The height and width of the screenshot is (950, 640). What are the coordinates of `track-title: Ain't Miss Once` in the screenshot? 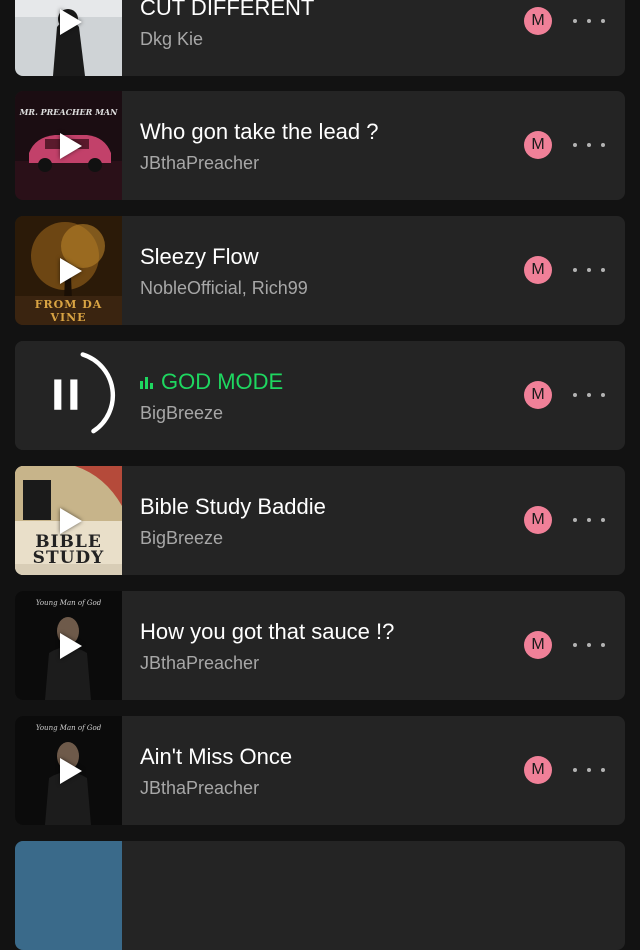 It's located at (216, 756).